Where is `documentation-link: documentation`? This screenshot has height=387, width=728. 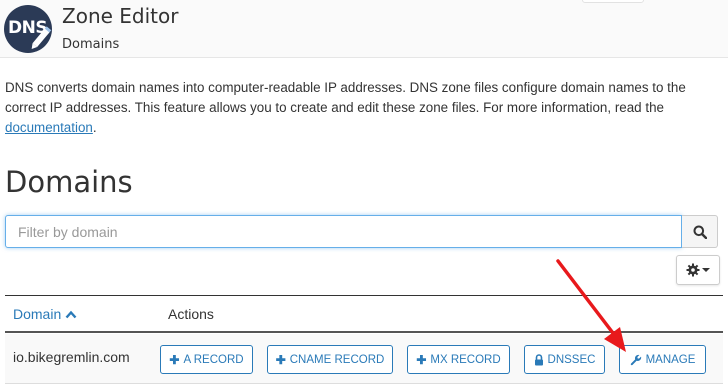
documentation-link: documentation is located at coordinates (49, 127).